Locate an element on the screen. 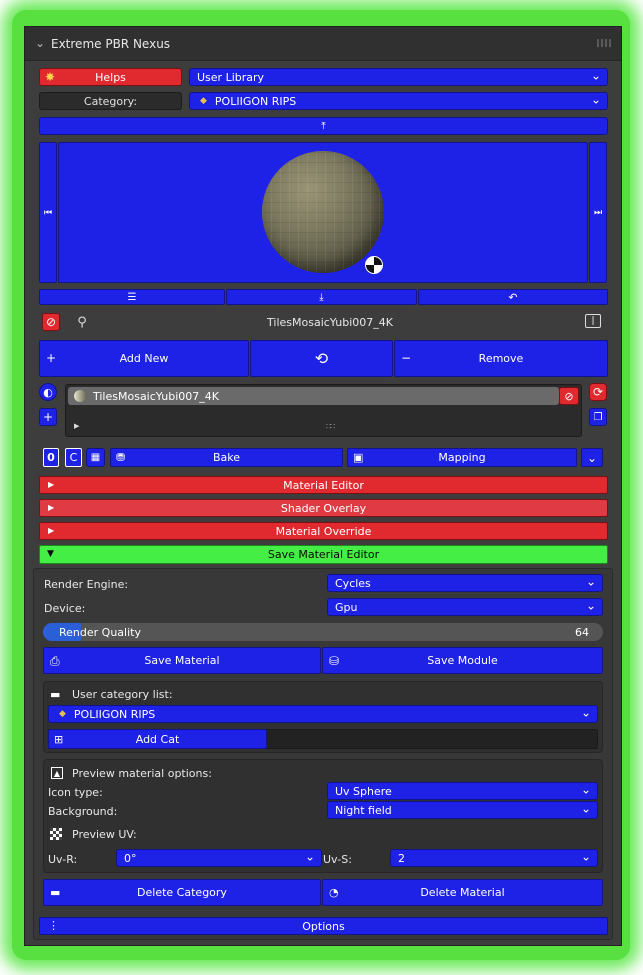 This screenshot has height=975, width=643. save-module-label: Save Module is located at coordinates (462, 660).